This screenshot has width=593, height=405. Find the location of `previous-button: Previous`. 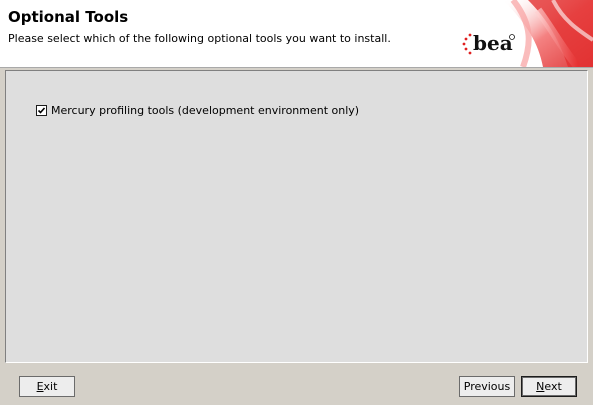

previous-button: Previous is located at coordinates (487, 386).